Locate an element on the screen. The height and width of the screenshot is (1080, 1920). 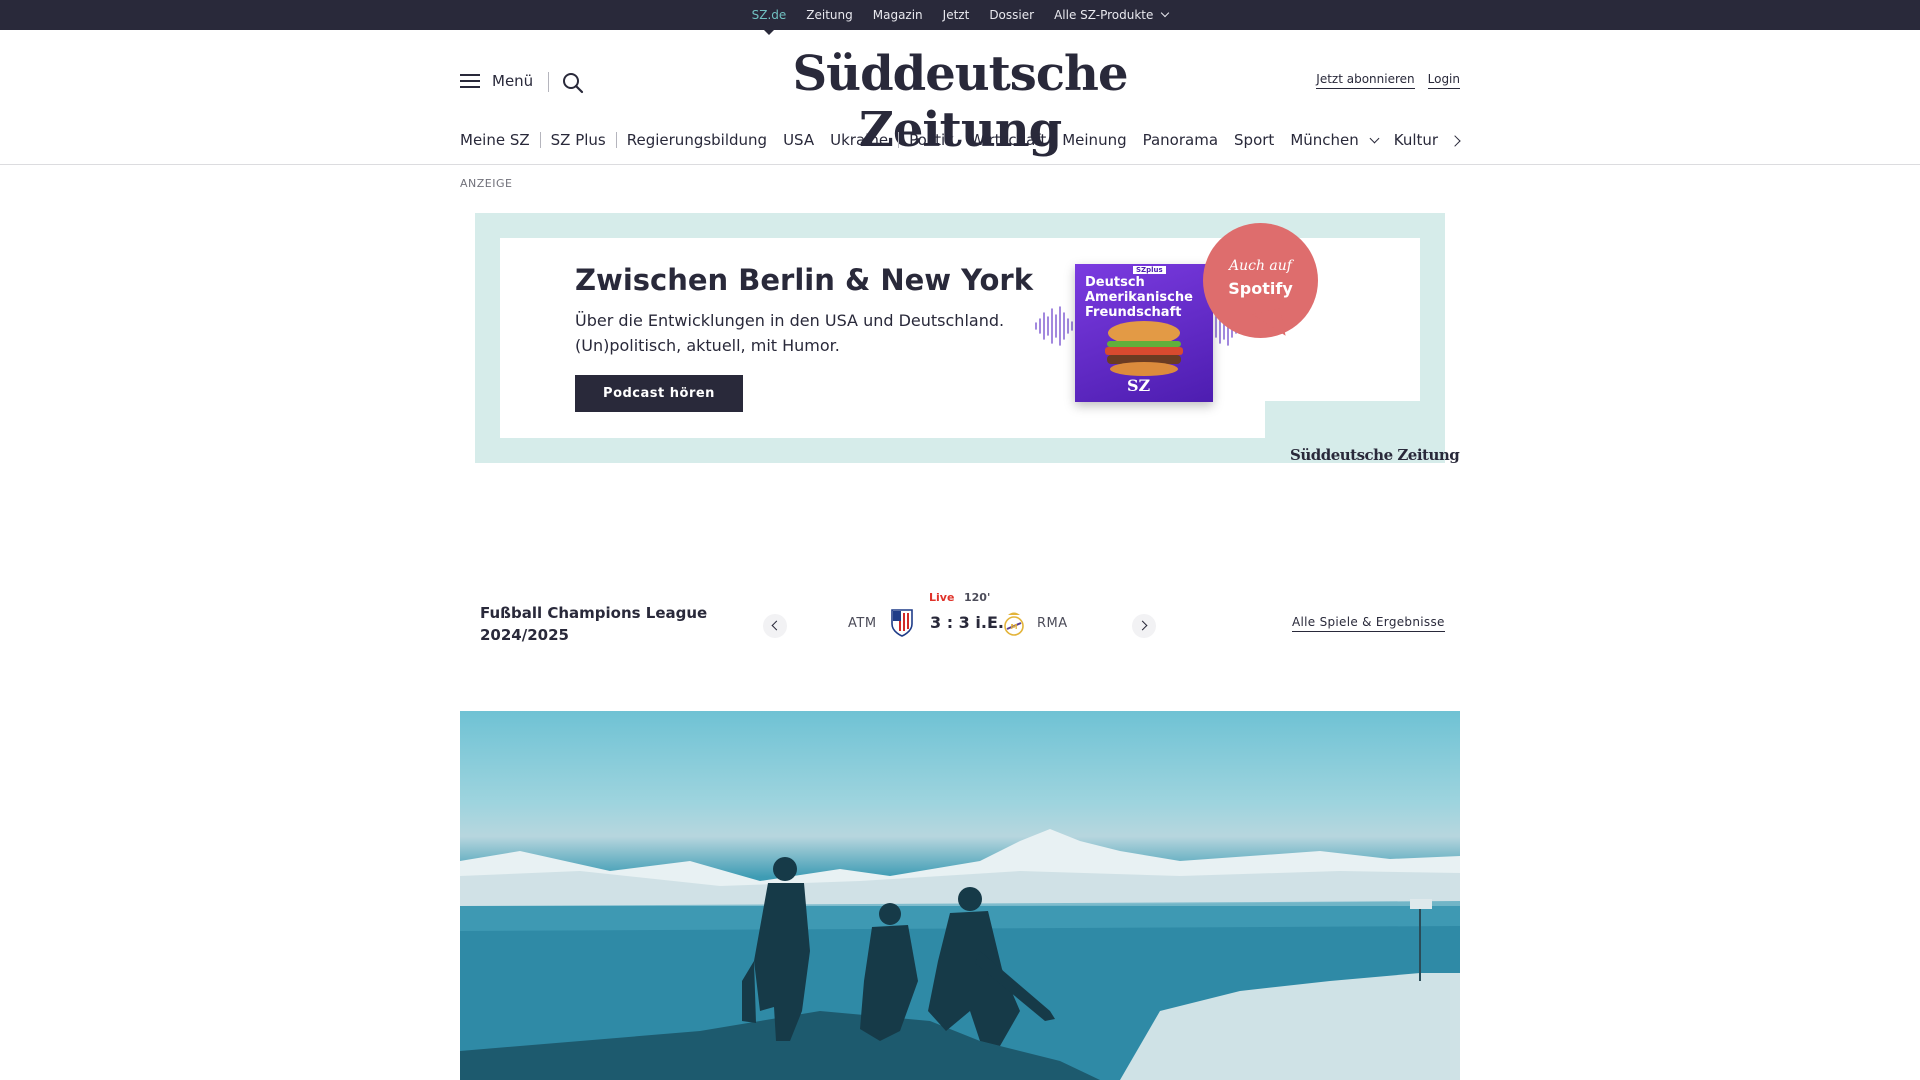
ad-label: ANZEIGE is located at coordinates (486, 183).